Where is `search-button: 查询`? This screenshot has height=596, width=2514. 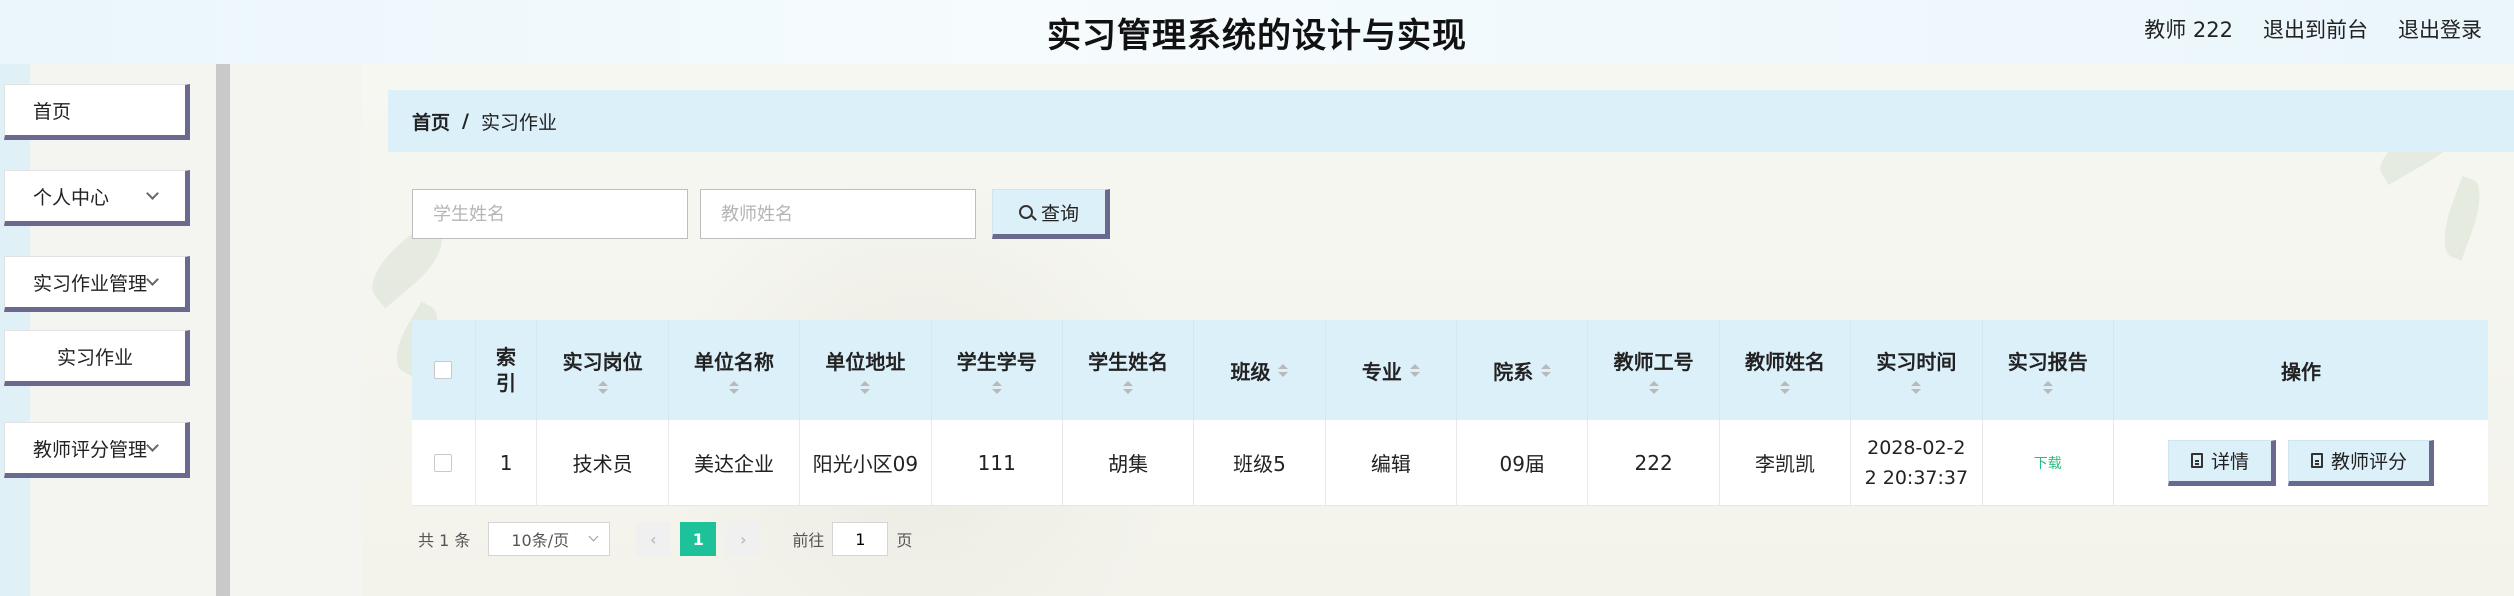 search-button: 查询 is located at coordinates (1051, 214).